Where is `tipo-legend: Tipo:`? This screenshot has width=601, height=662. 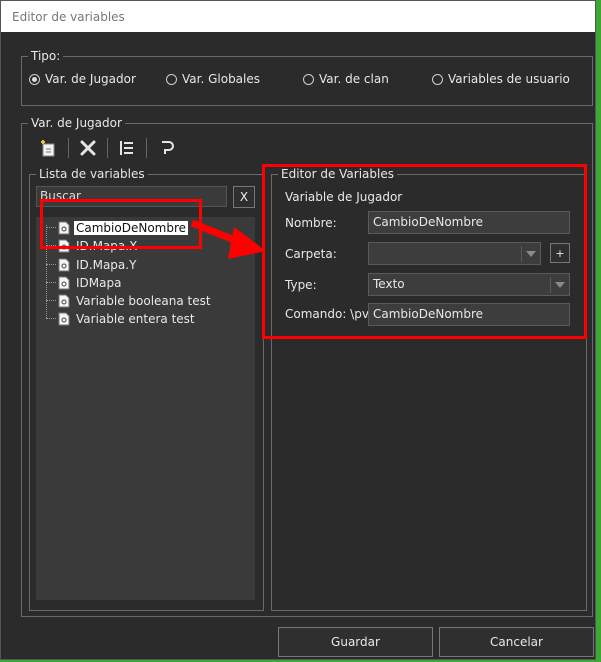
tipo-legend: Tipo: is located at coordinates (46, 56).